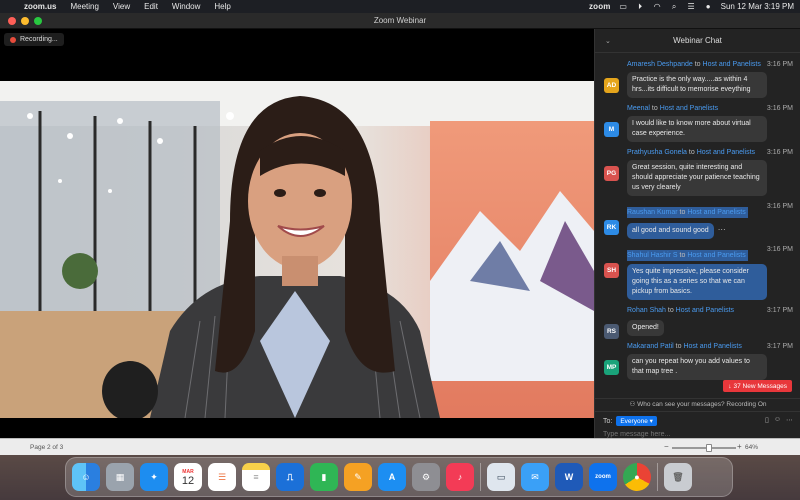  I want to click on message-sender: Rohan Shah, so click(646, 310).